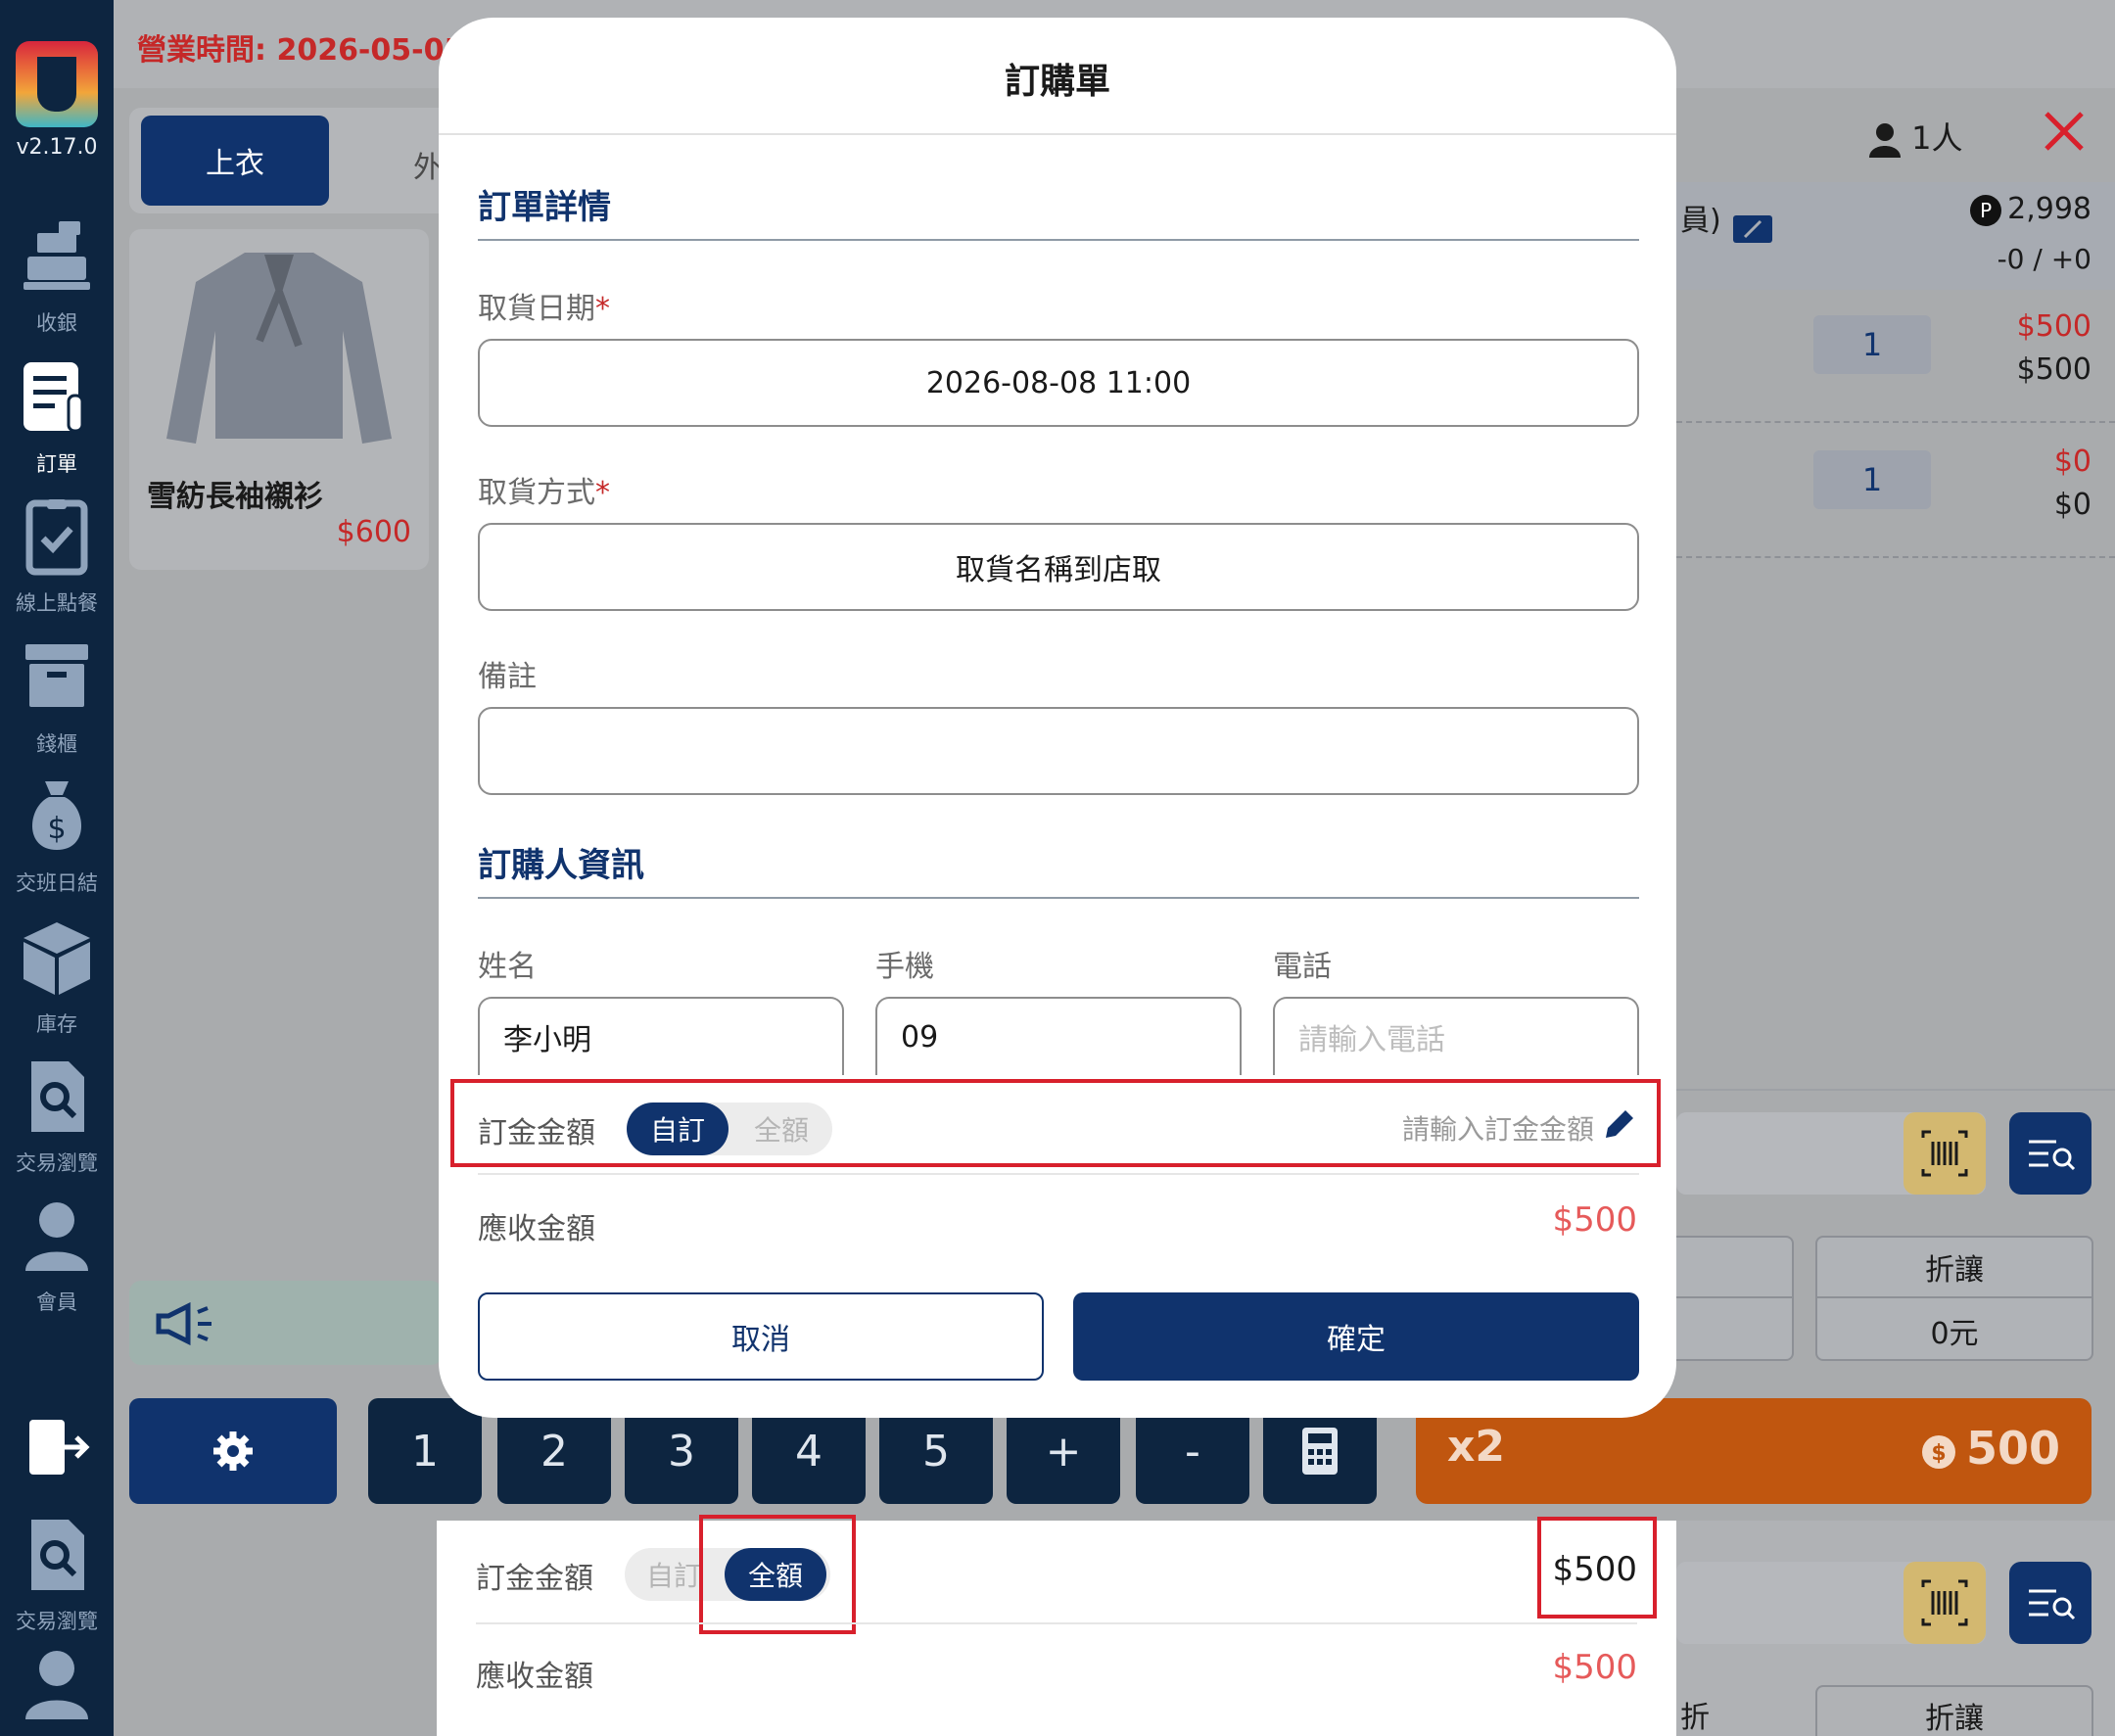 The image size is (2115, 1736). I want to click on business-time: 營業時間: 2026-05-05, so click(301, 50).